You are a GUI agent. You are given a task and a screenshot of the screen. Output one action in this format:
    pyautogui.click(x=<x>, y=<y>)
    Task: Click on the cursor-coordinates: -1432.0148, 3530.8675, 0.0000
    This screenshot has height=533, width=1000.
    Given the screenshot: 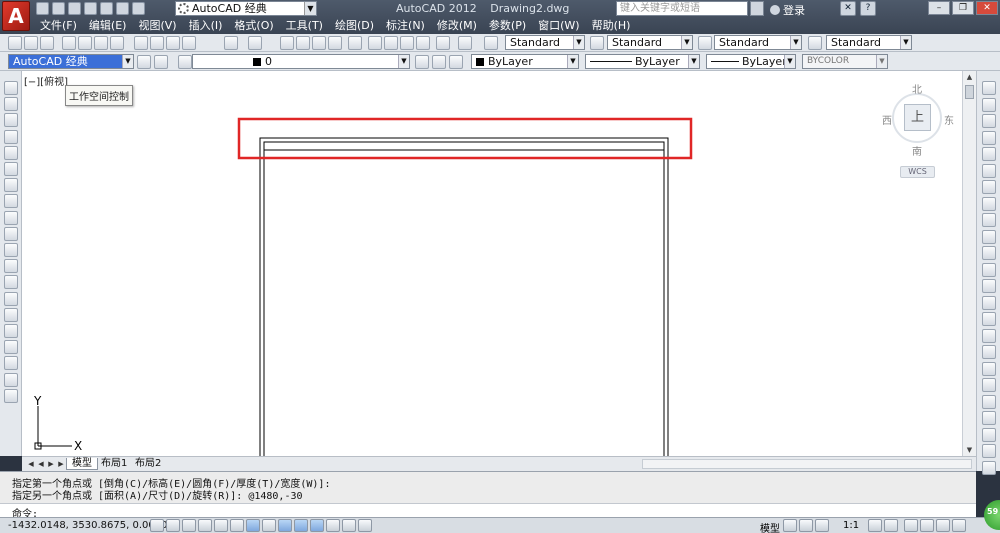 What is the action you would take?
    pyautogui.click(x=87, y=525)
    